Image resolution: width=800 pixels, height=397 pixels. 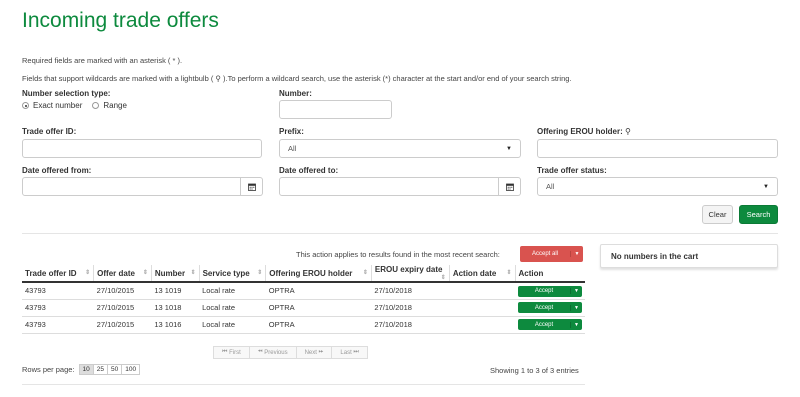 I want to click on last-icon: ⏭︎, so click(x=356, y=352).